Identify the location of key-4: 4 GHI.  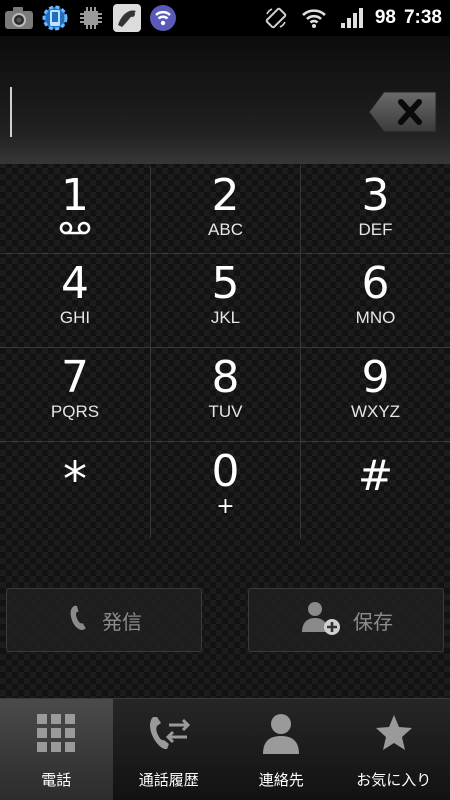
(75, 301).